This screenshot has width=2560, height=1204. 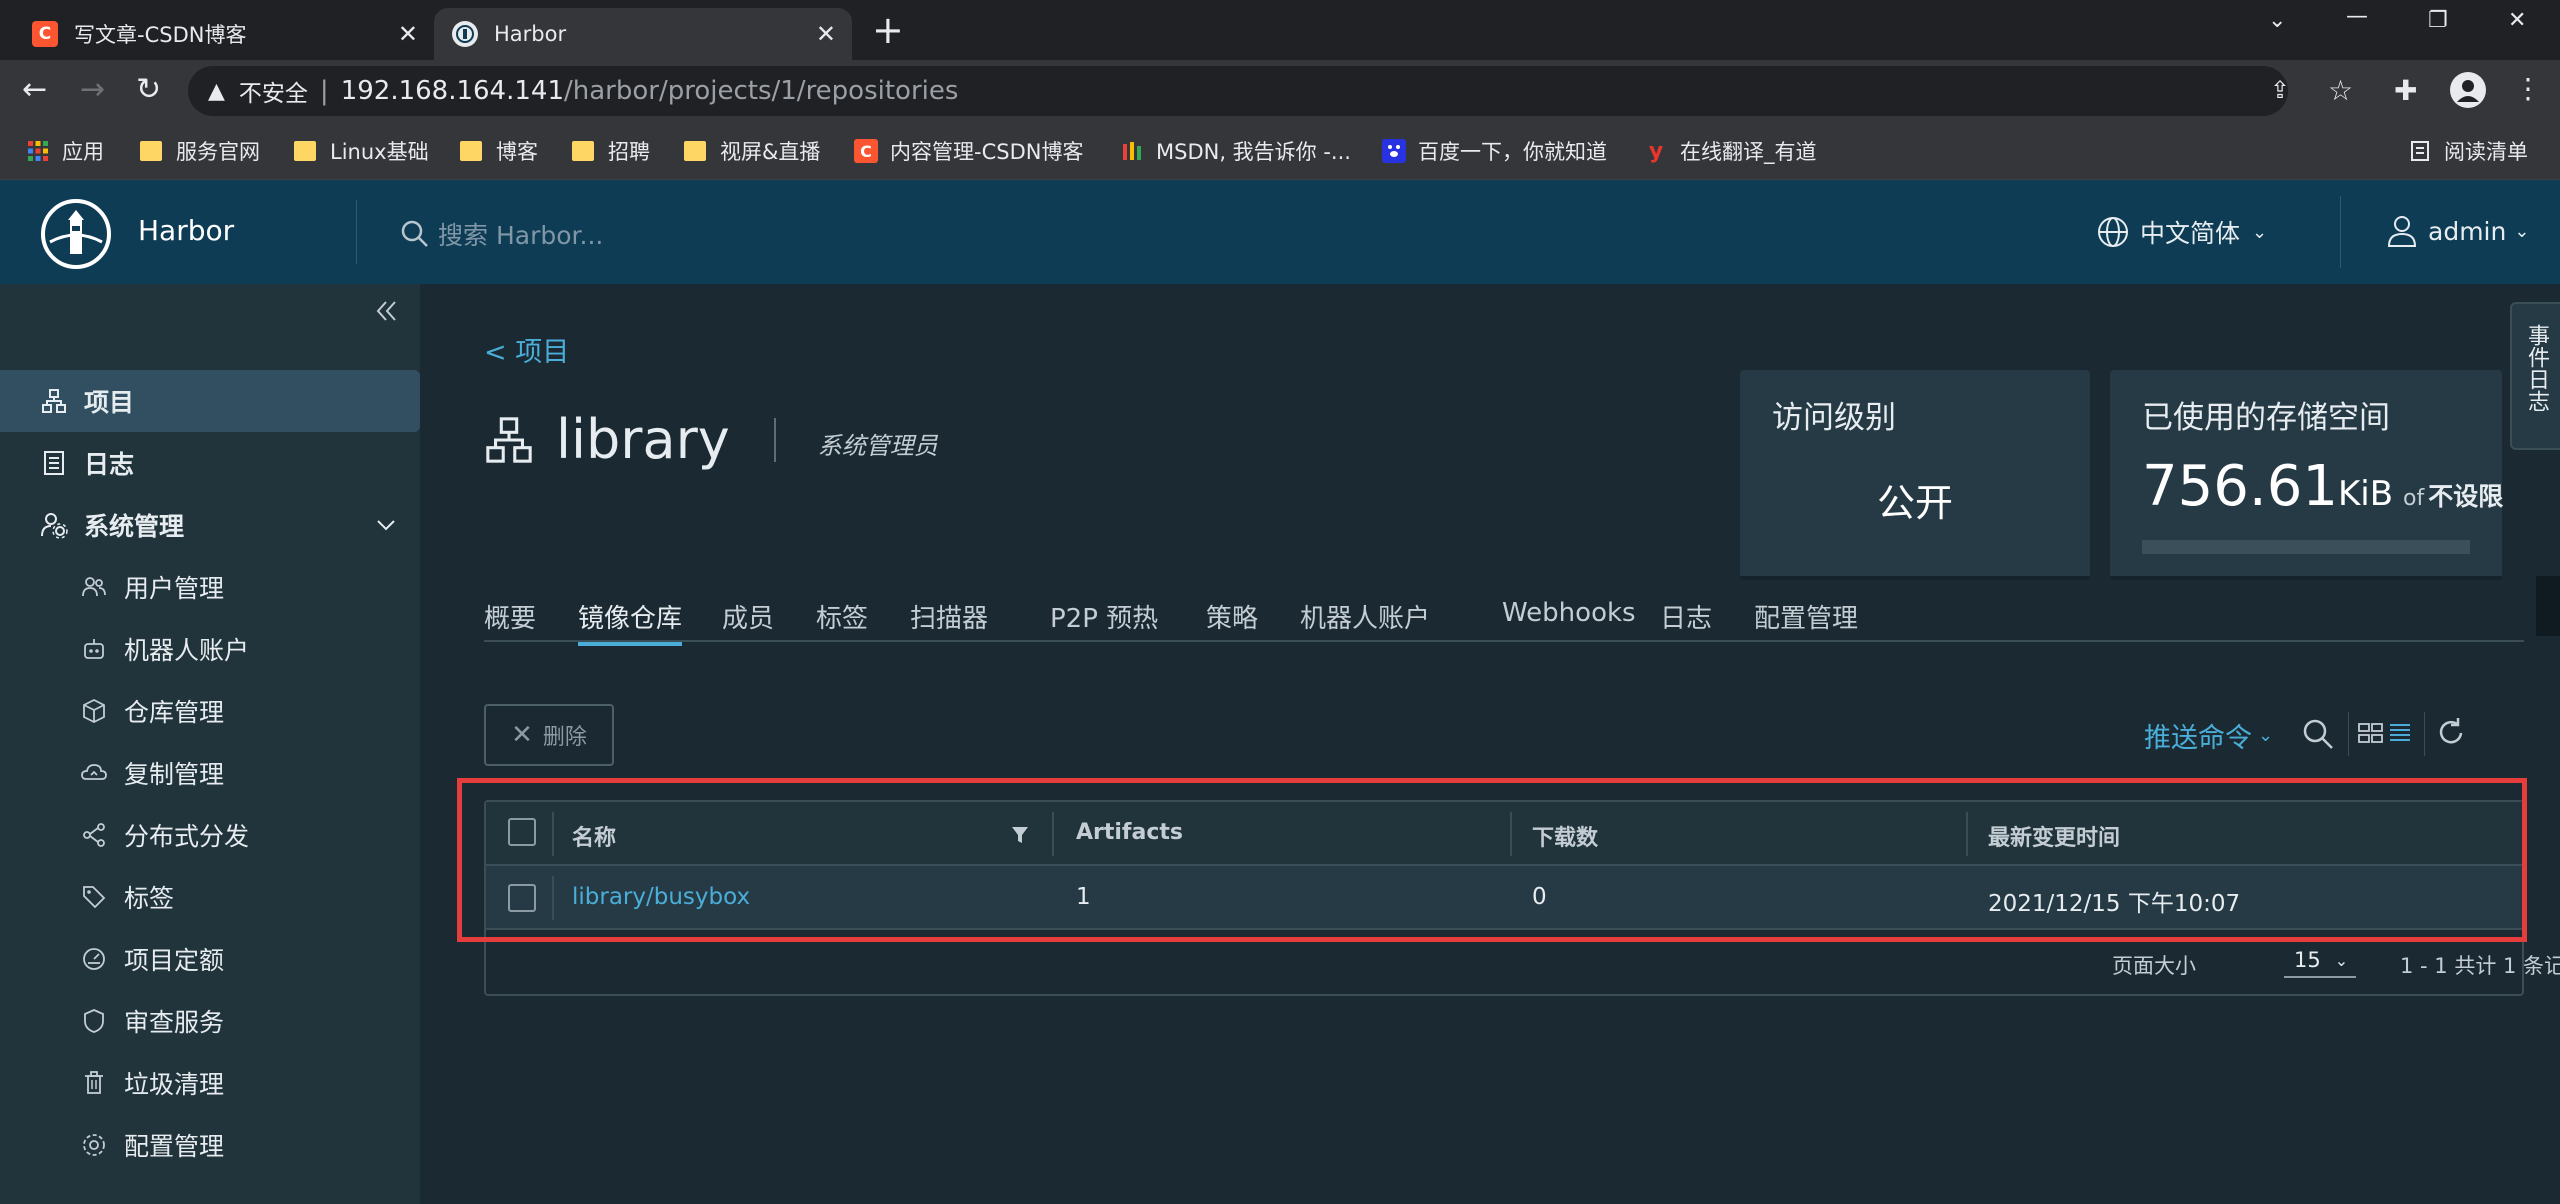 I want to click on harbor-logo-icon, so click(x=76, y=234).